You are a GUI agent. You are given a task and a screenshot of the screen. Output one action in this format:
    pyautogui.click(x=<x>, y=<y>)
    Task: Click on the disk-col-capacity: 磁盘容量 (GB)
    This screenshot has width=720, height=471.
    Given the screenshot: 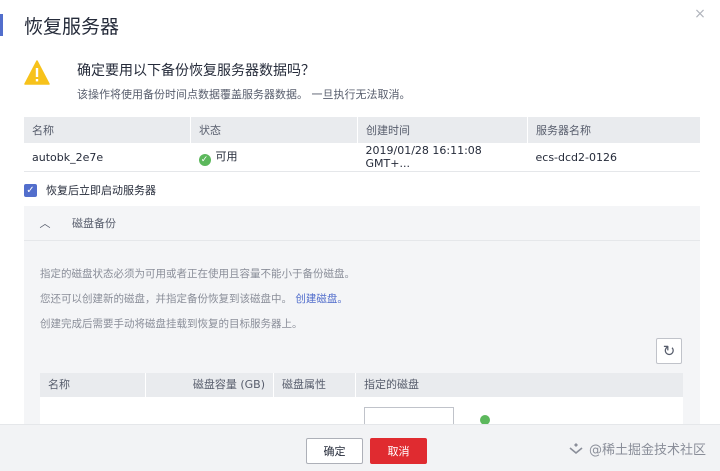 What is the action you would take?
    pyautogui.click(x=209, y=385)
    